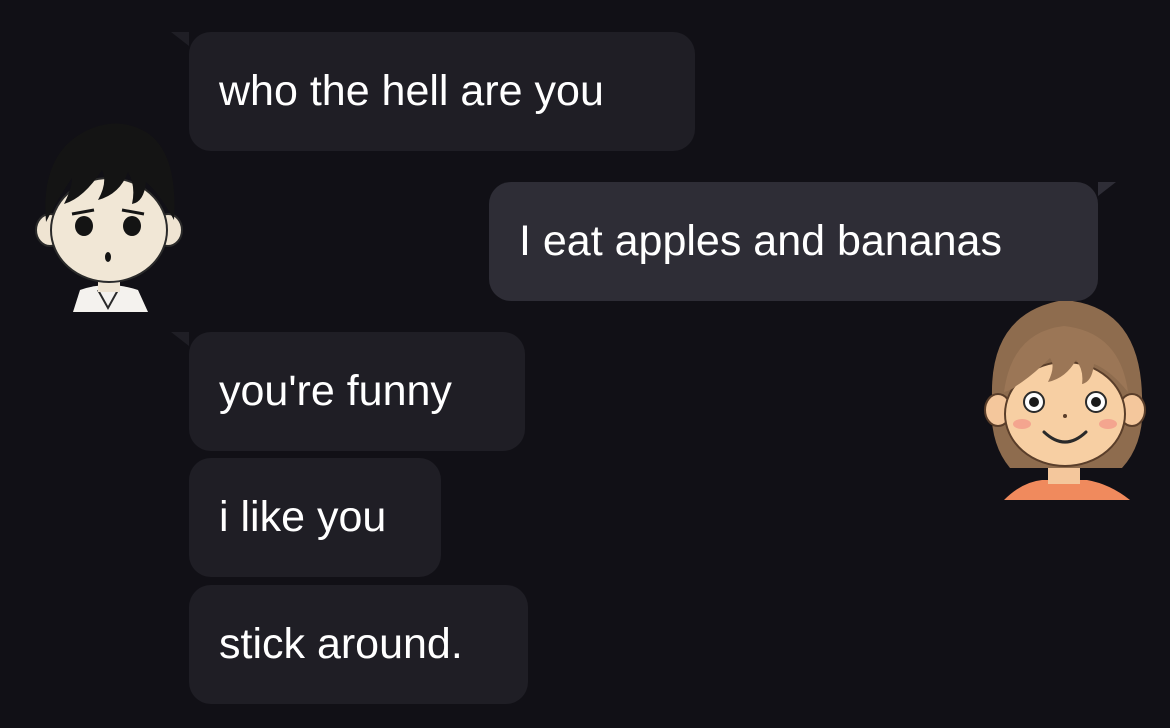 This screenshot has width=1170, height=728. What do you see at coordinates (108, 212) in the screenshot?
I see `black-haired-boy-avatar-icon` at bounding box center [108, 212].